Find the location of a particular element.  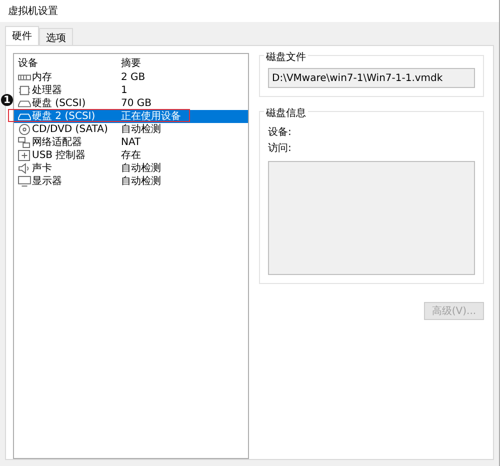

speaker-icon is located at coordinates (24, 168).